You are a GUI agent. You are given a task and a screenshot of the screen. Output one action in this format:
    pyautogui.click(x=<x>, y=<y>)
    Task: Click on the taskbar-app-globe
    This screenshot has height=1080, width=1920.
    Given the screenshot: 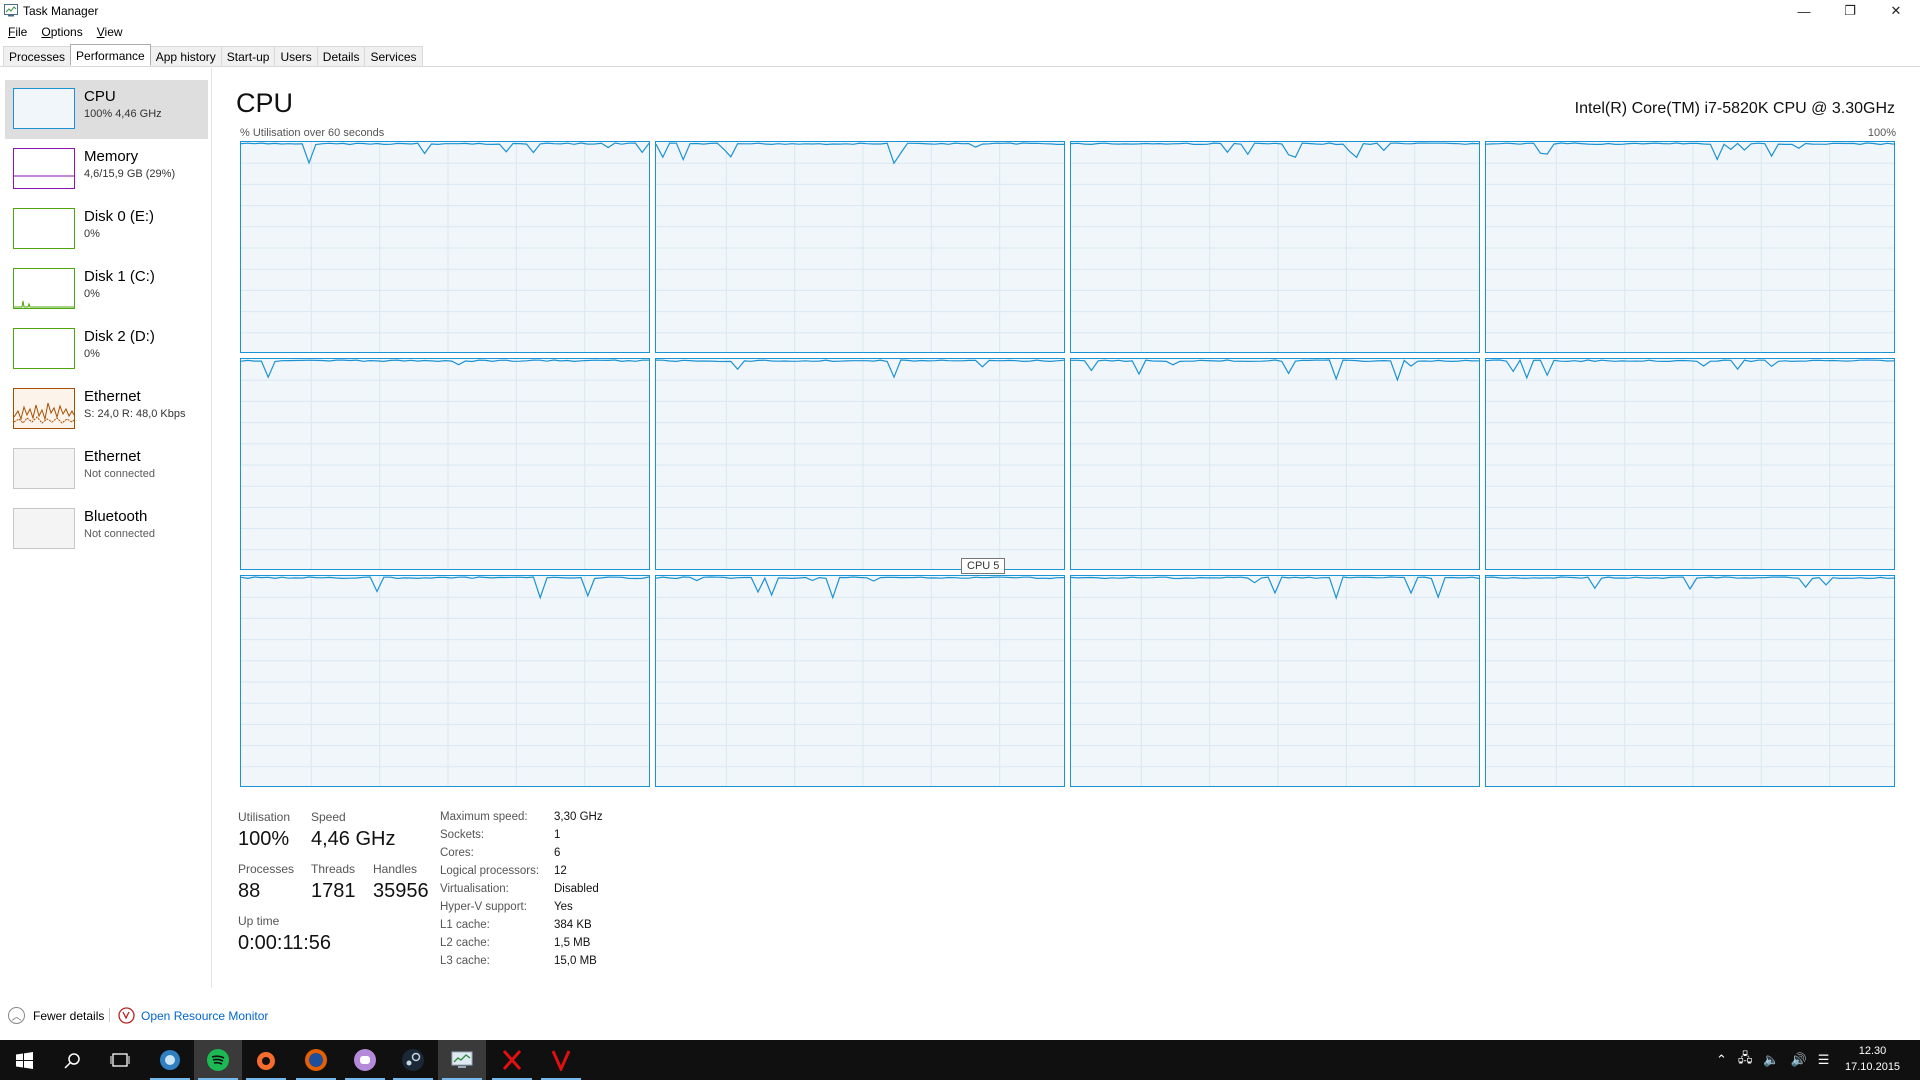 What is the action you would take?
    pyautogui.click(x=170, y=1060)
    